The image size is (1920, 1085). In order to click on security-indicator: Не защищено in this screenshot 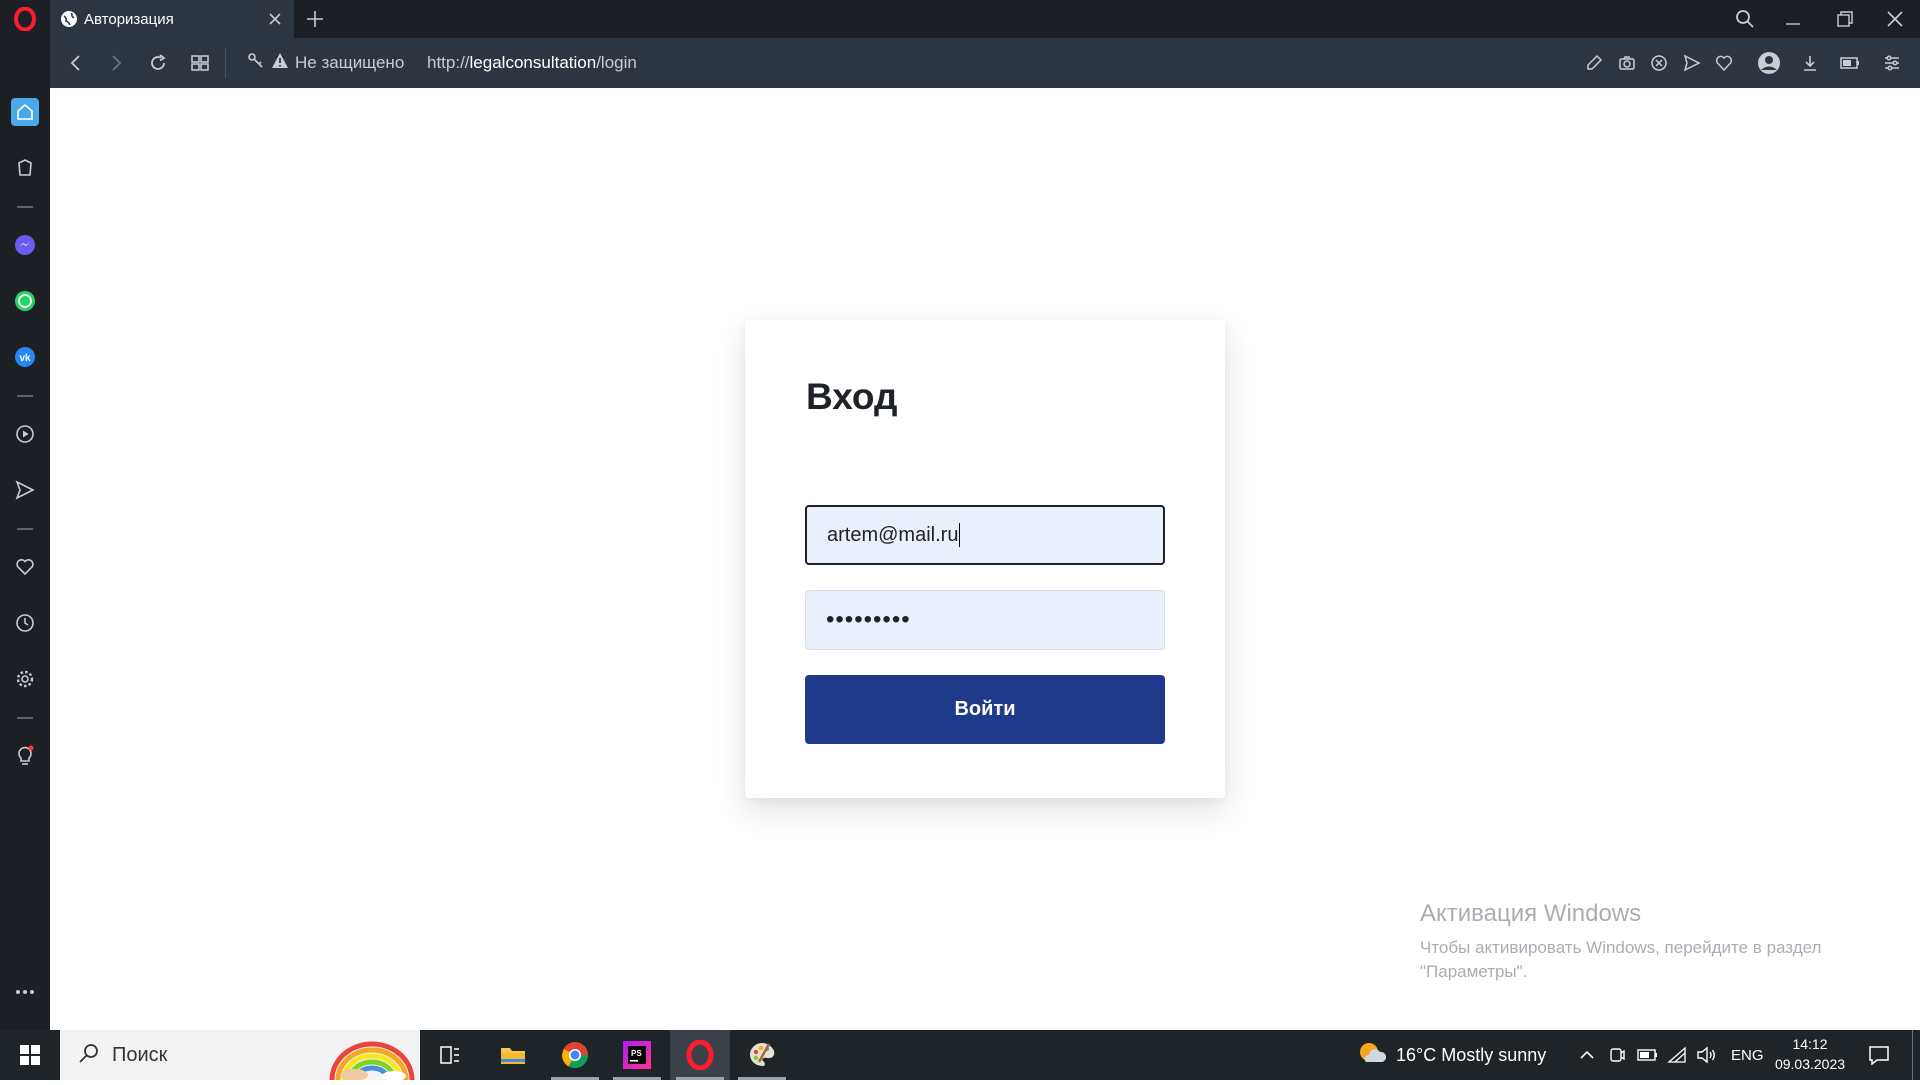, I will do `click(325, 63)`.